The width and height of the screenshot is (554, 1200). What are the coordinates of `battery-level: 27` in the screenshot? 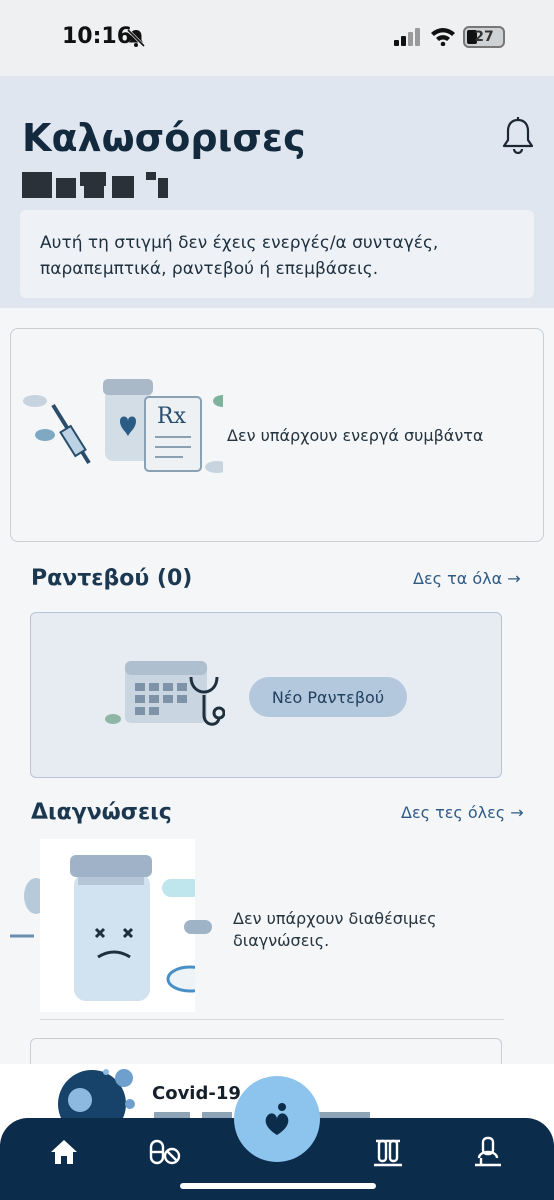 It's located at (484, 37).